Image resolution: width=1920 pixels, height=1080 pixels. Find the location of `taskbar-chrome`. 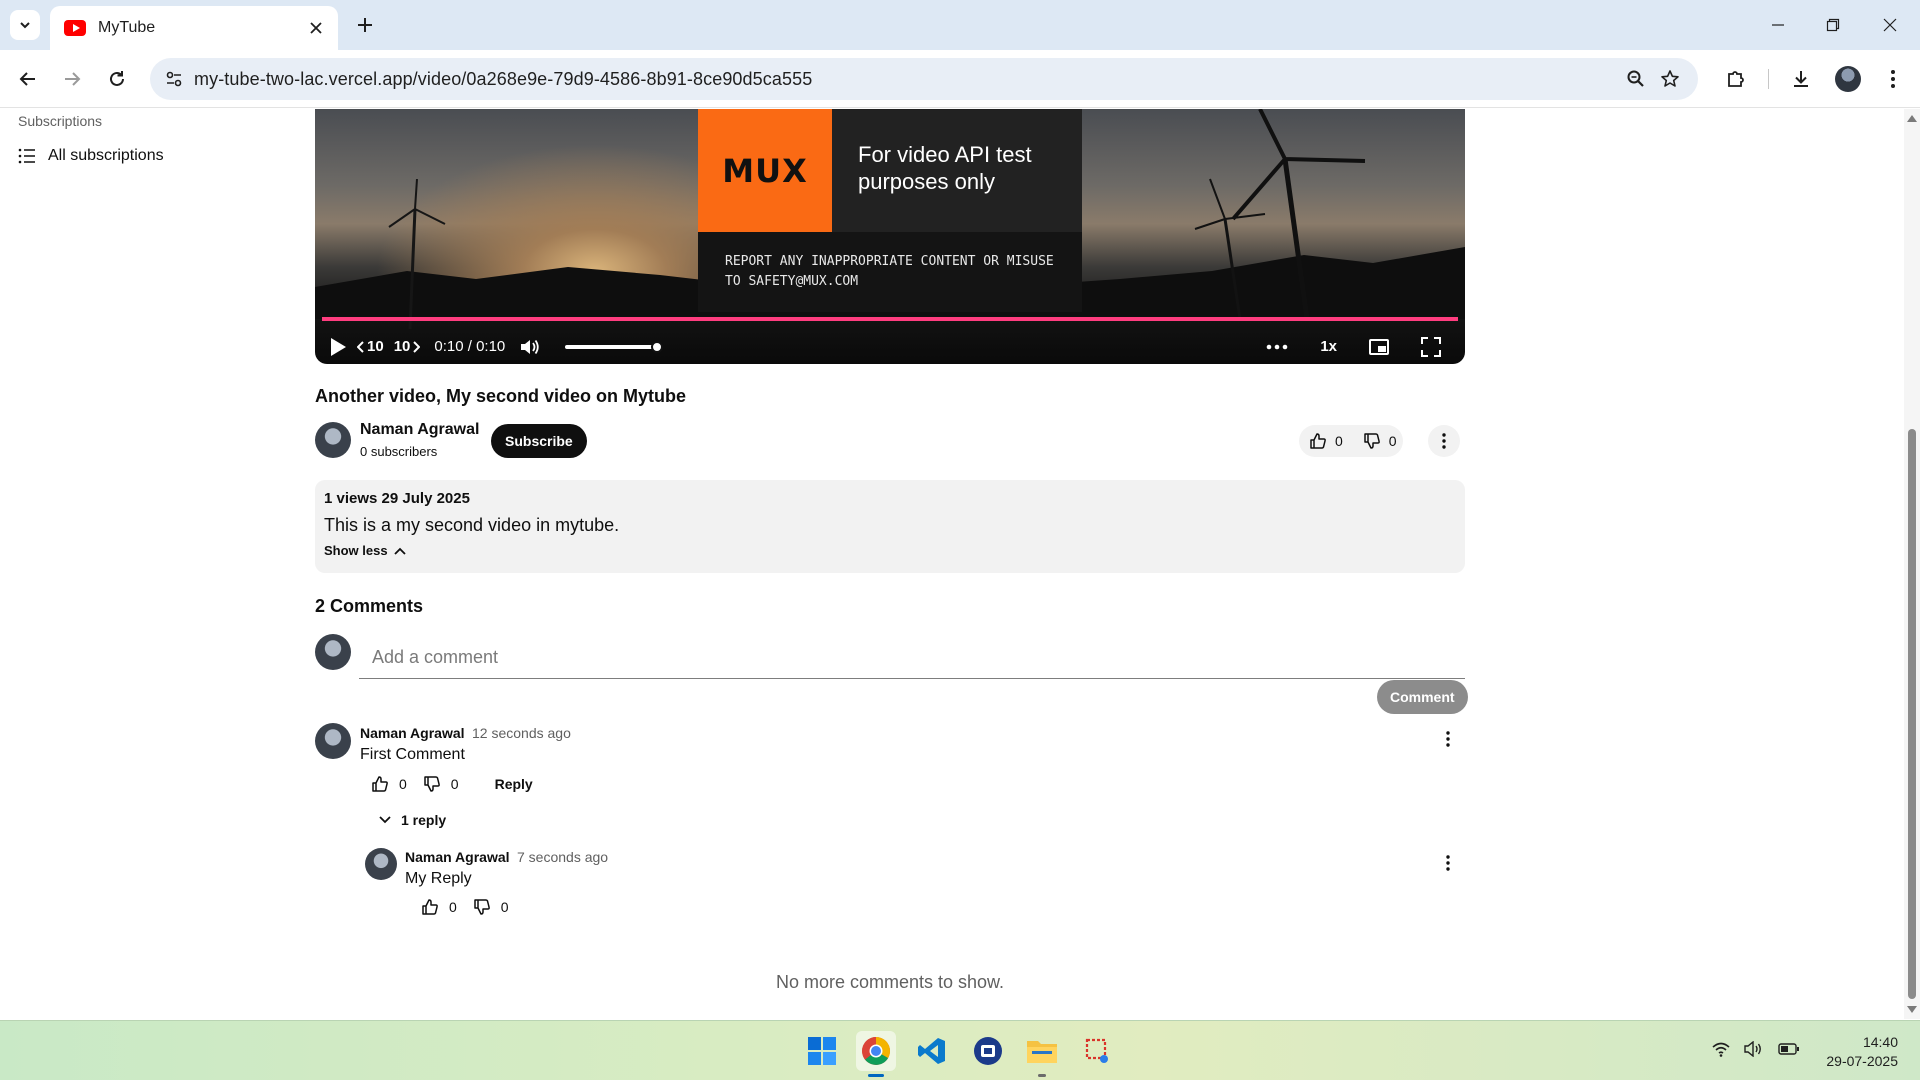

taskbar-chrome is located at coordinates (876, 1054).